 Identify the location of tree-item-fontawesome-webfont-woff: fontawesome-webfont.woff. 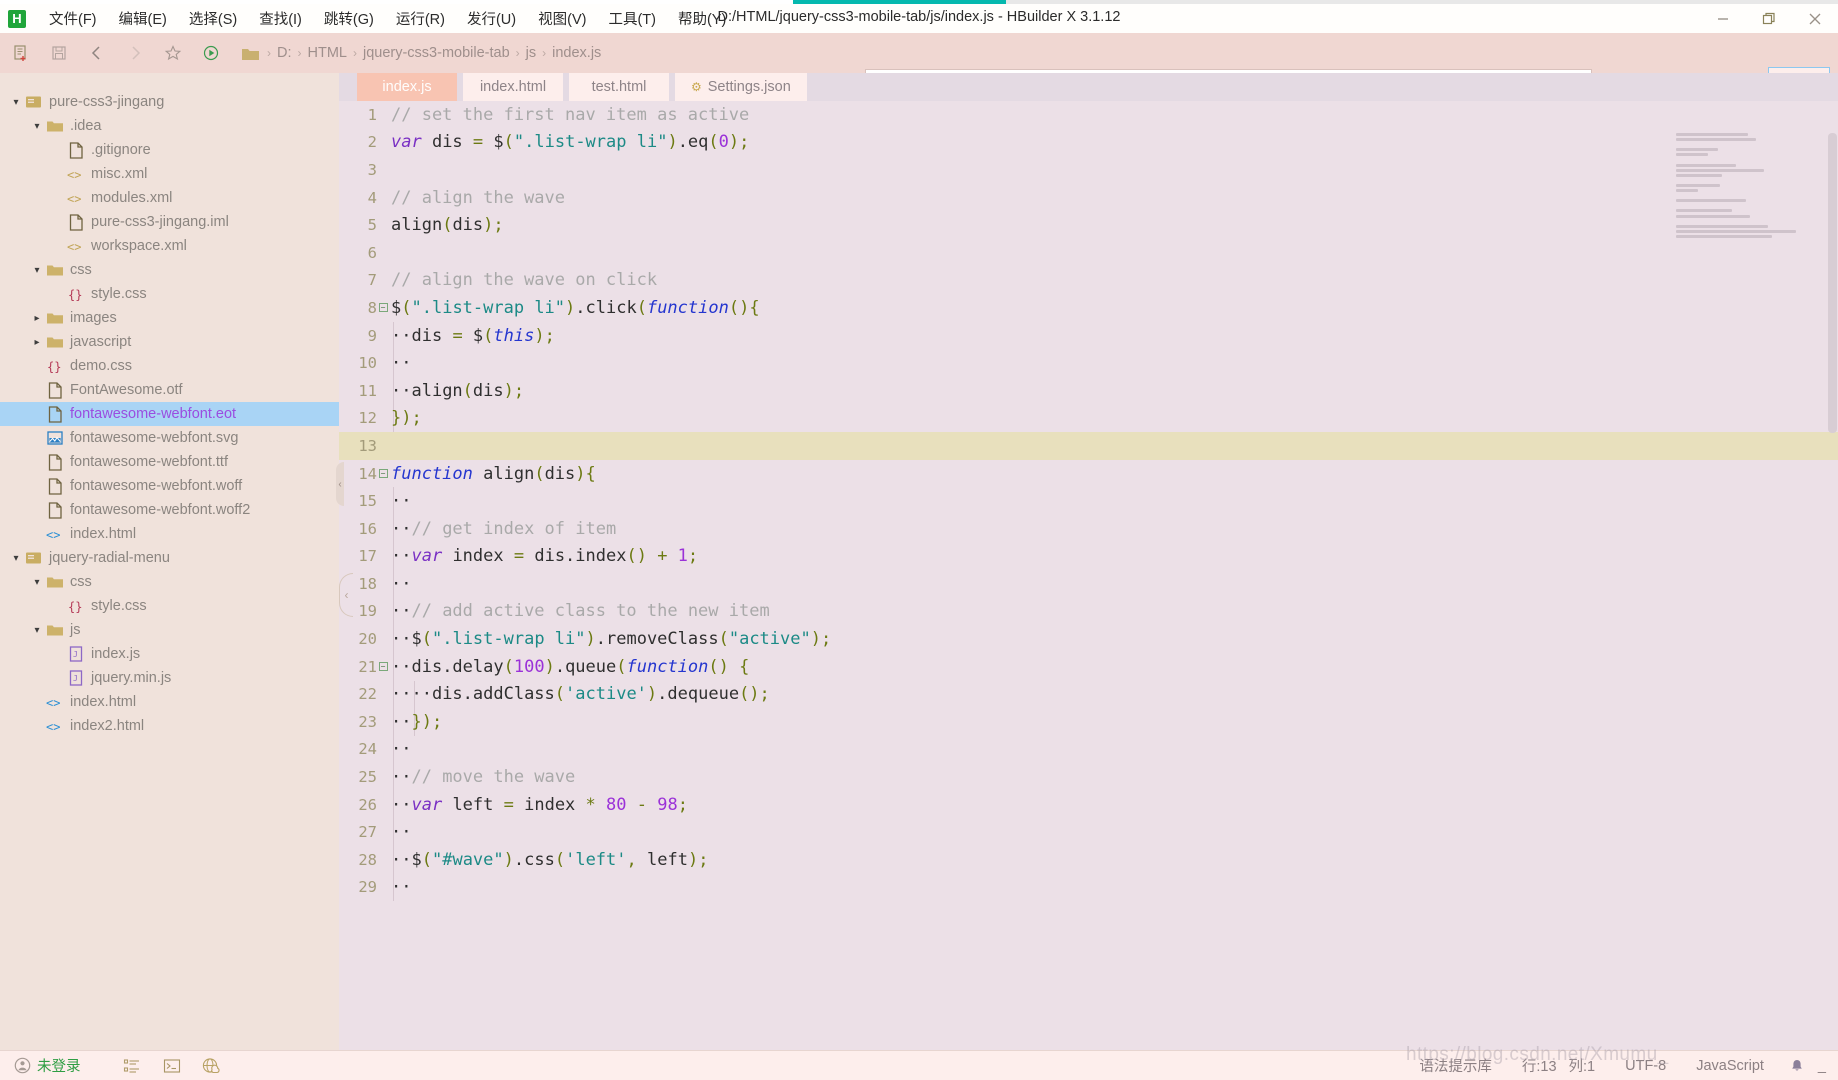
(169, 486).